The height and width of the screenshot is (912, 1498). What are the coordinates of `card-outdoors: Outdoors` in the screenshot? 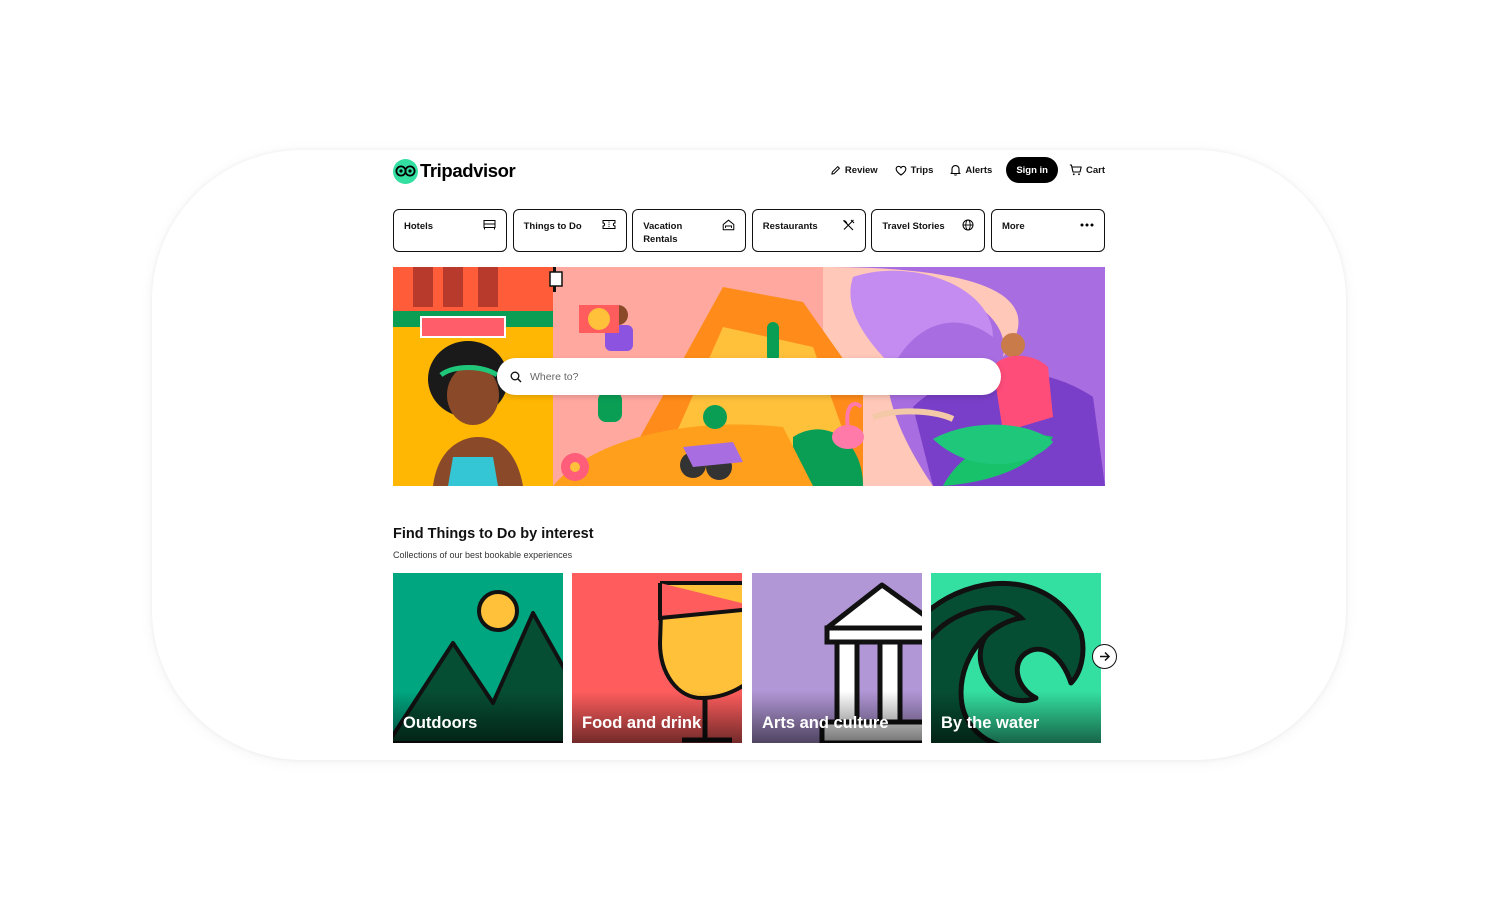 It's located at (478, 658).